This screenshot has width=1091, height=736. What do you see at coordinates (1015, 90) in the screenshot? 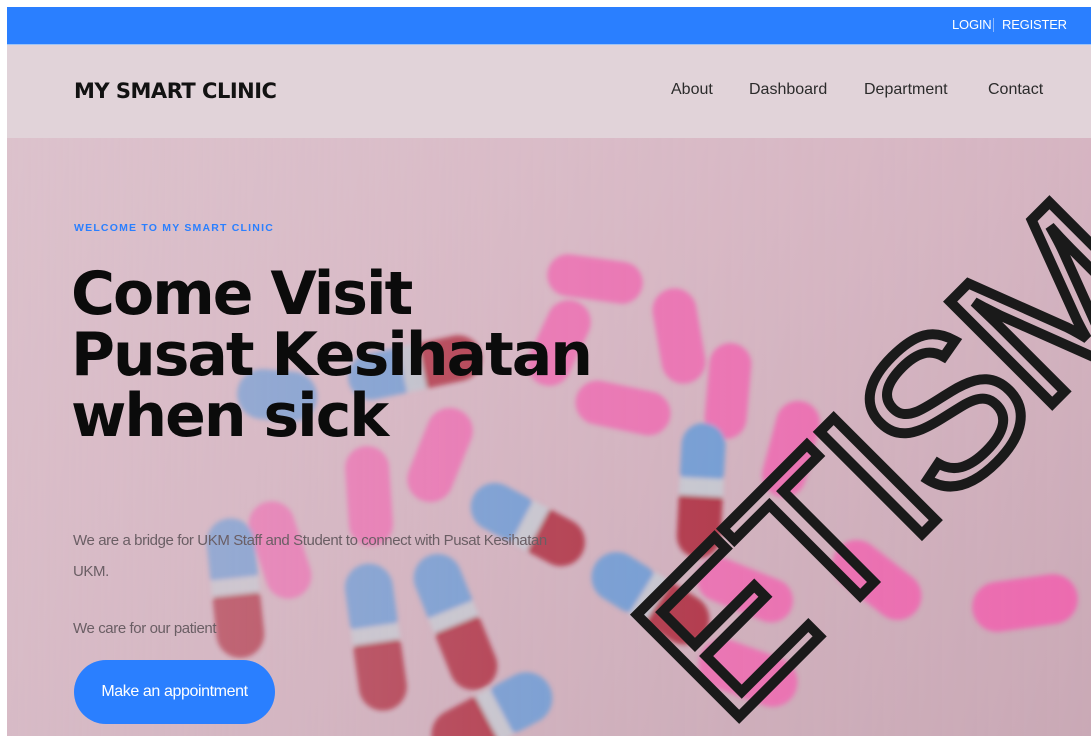
I see `nav-link-contact: Contact` at bounding box center [1015, 90].